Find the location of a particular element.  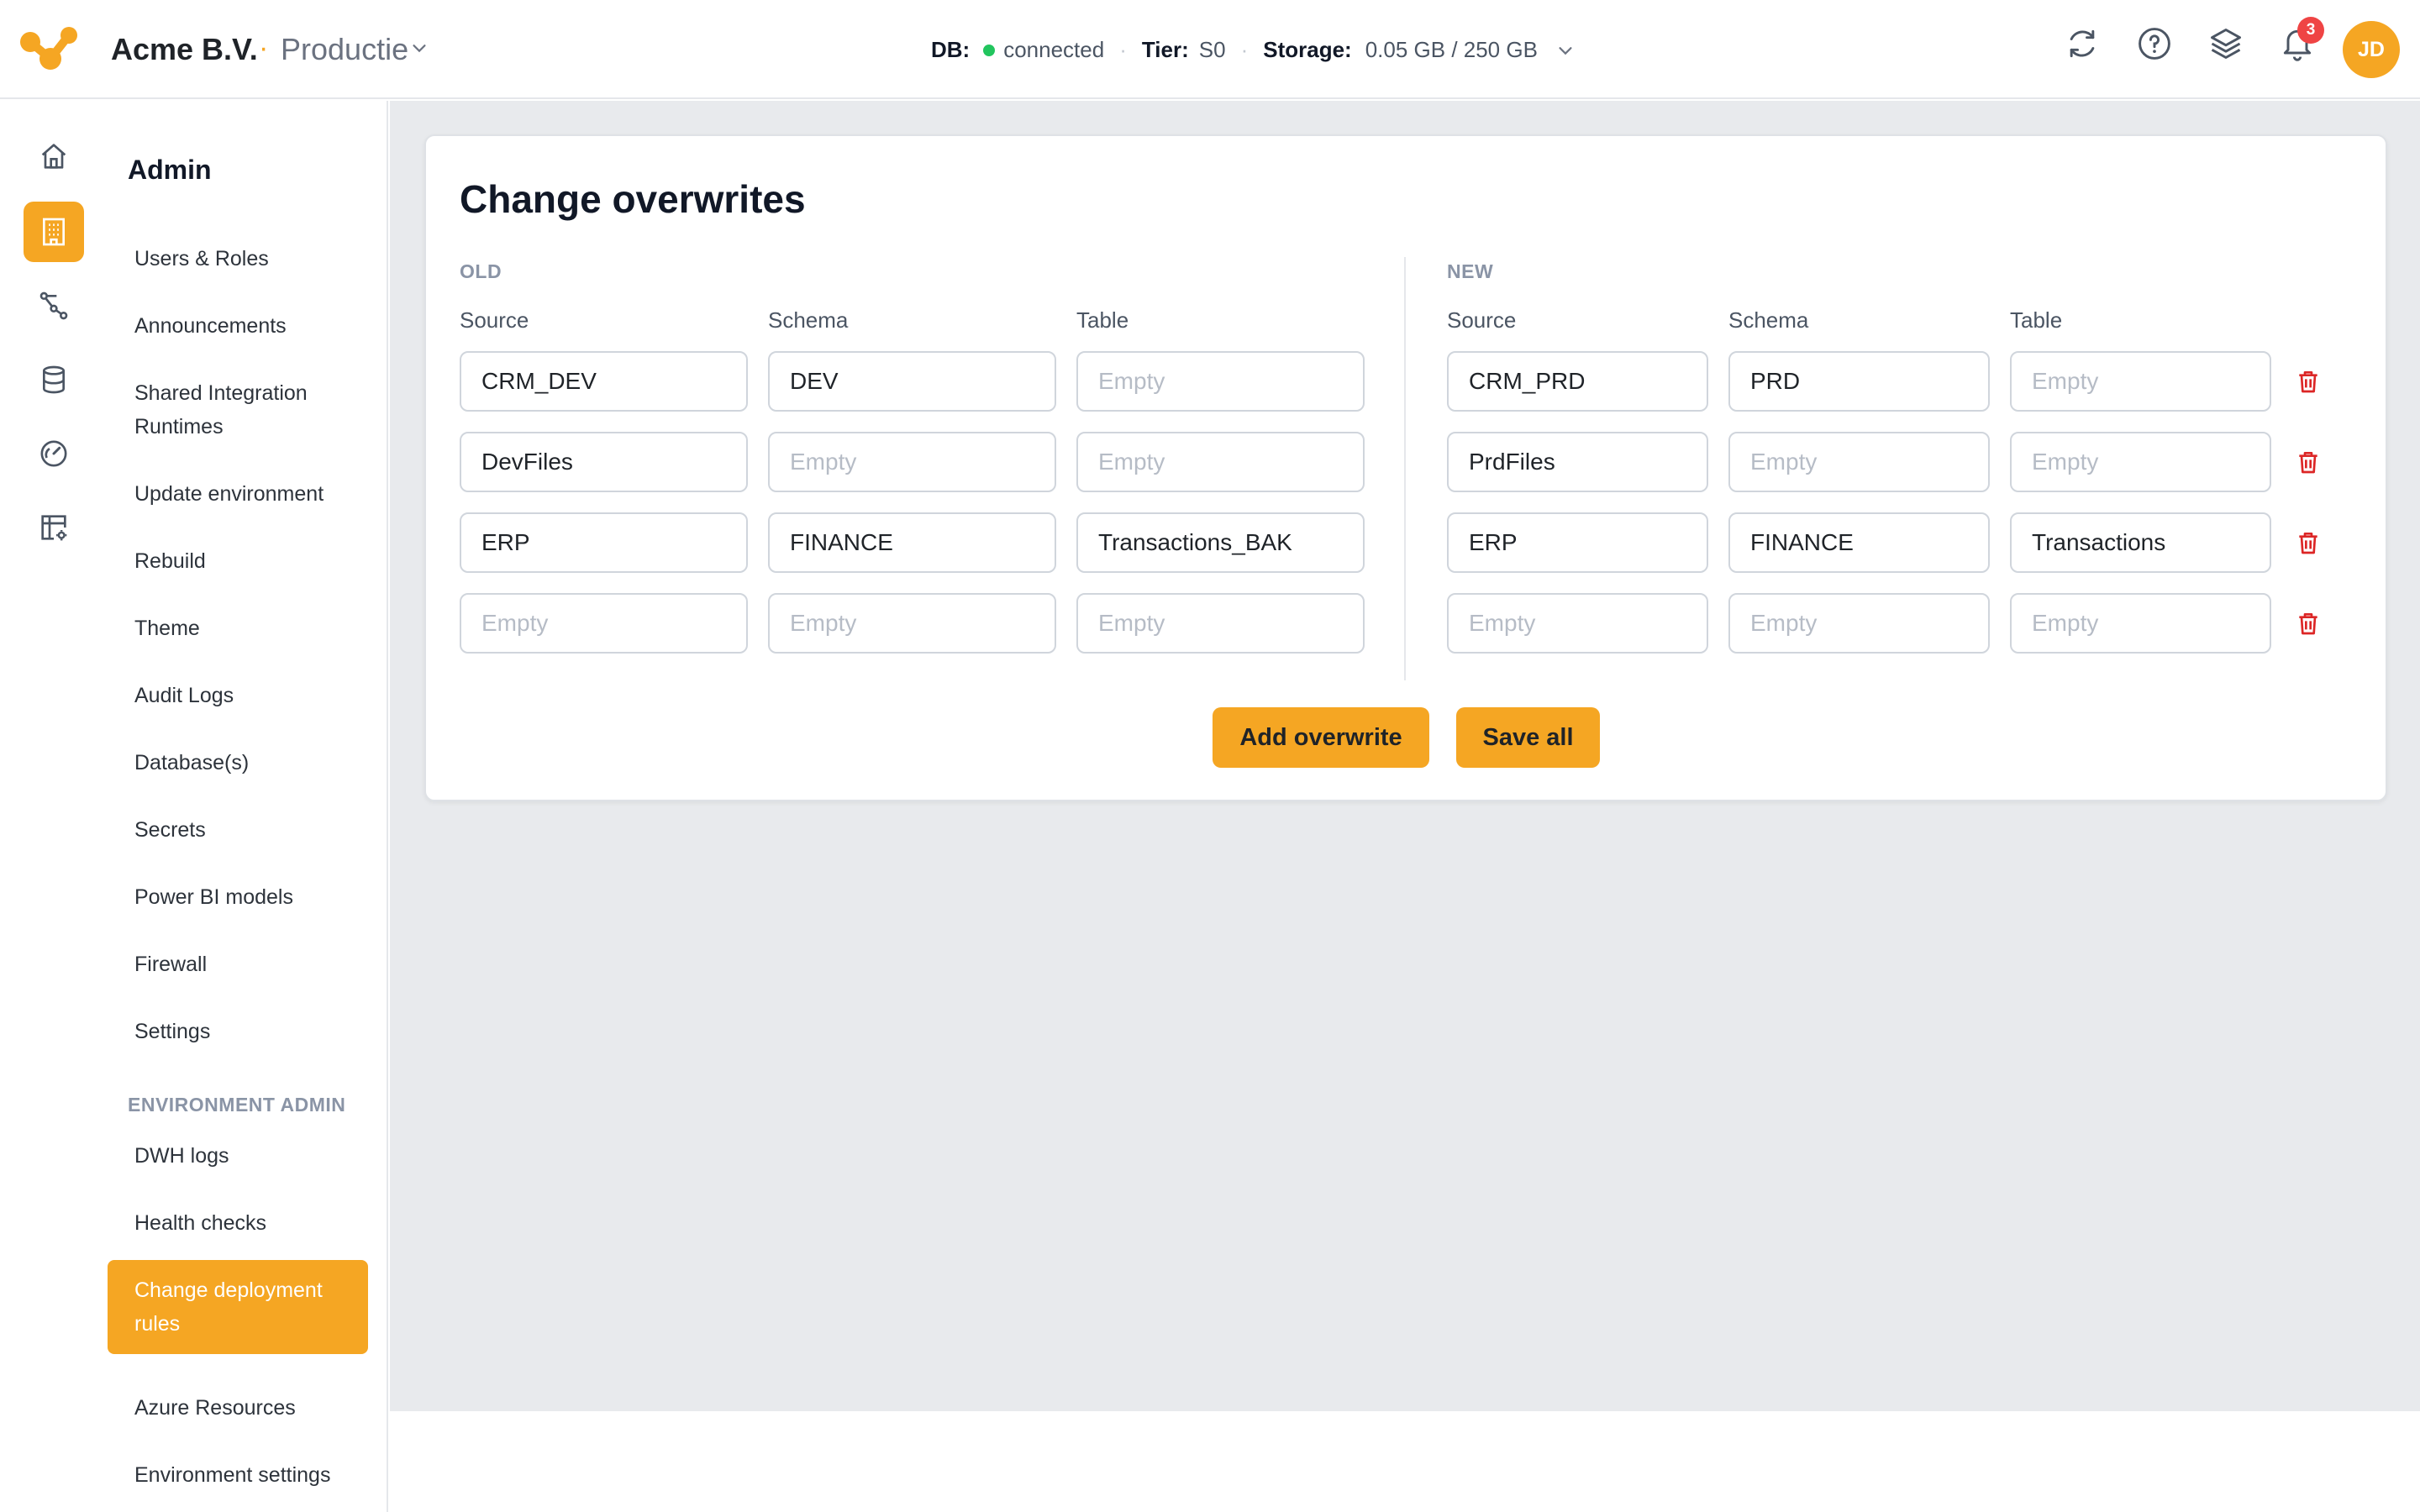

page-title: Change overwrites is located at coordinates (633, 199).